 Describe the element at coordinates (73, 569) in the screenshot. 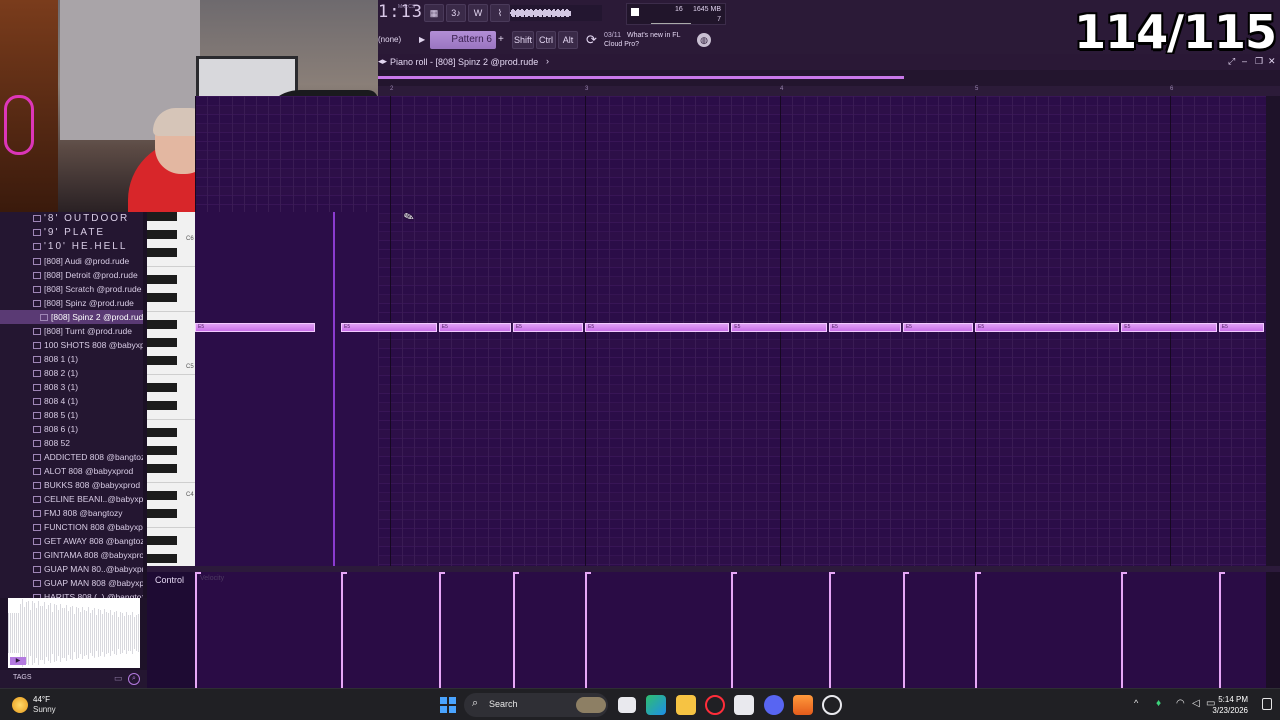

I see `browser-item: GUAP MAN 80..@babyxprod` at that location.